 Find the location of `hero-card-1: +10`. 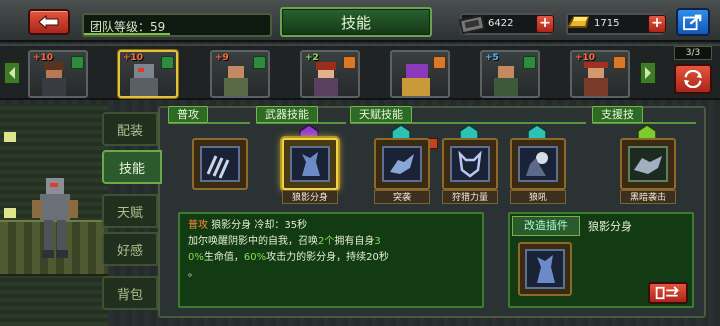

hero-card-1: +10 is located at coordinates (58, 74).